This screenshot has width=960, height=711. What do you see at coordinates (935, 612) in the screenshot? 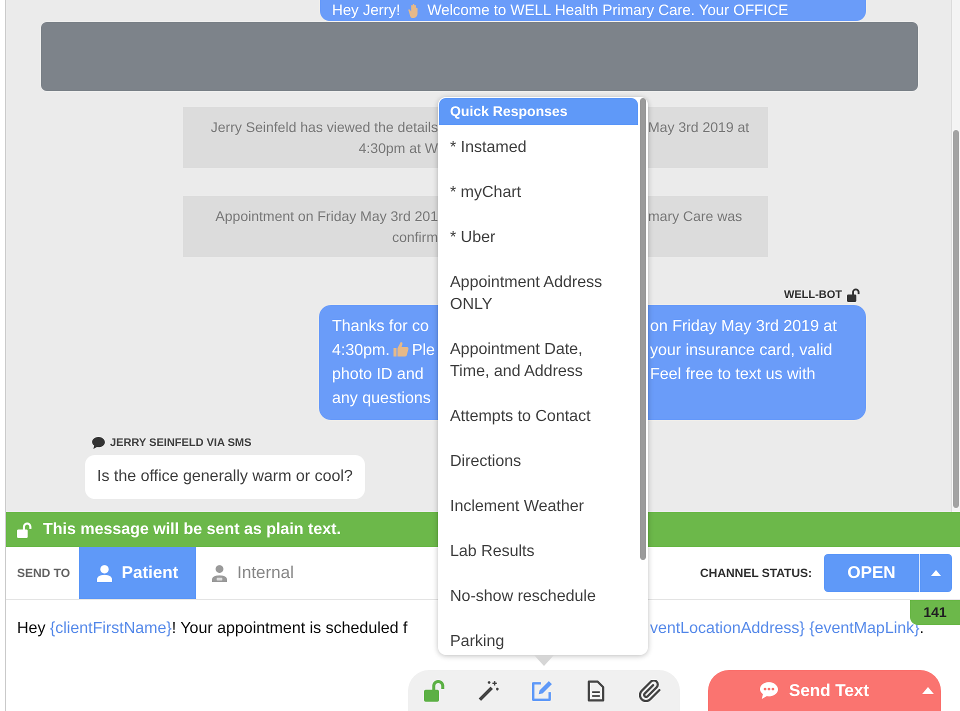
I see `character-count: 141` at bounding box center [935, 612].